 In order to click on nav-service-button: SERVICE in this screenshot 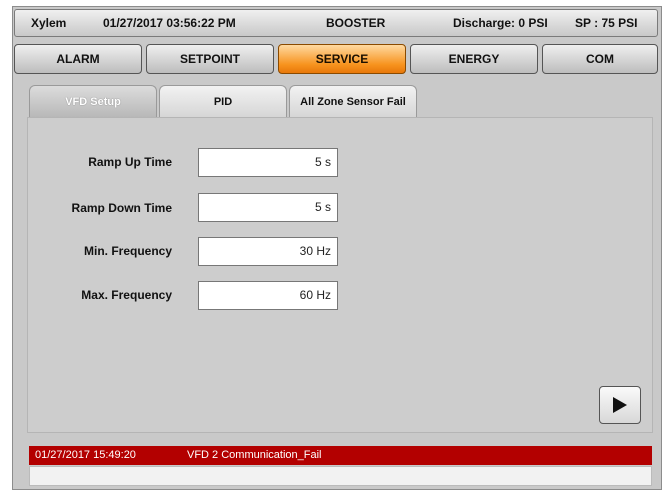, I will do `click(342, 59)`.